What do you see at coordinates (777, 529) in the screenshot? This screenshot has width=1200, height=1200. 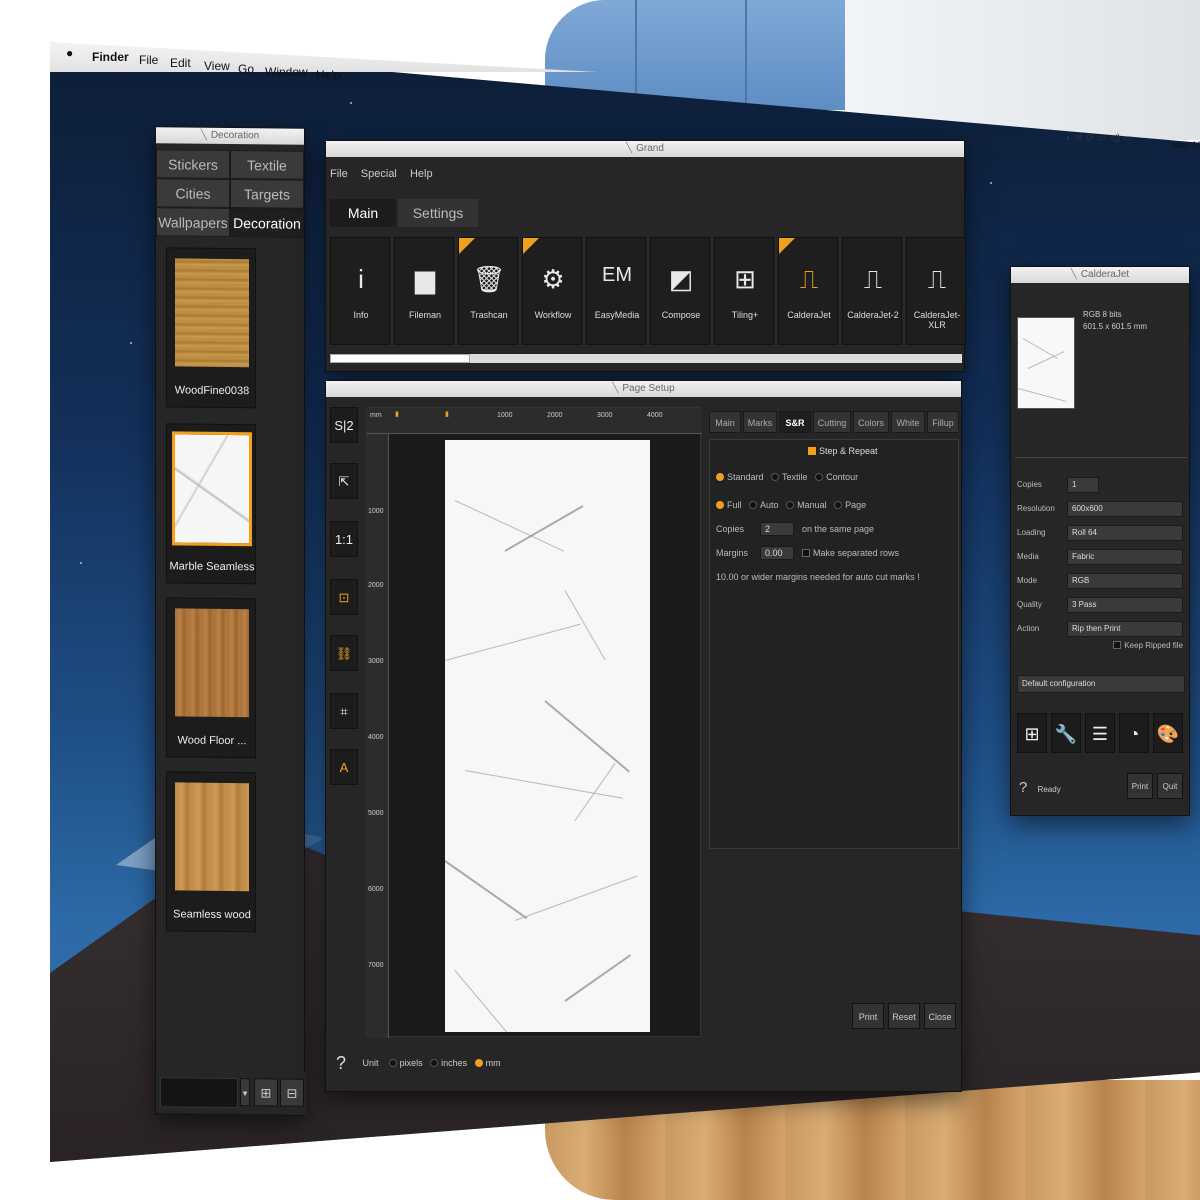 I see `copies-stepper: 2` at bounding box center [777, 529].